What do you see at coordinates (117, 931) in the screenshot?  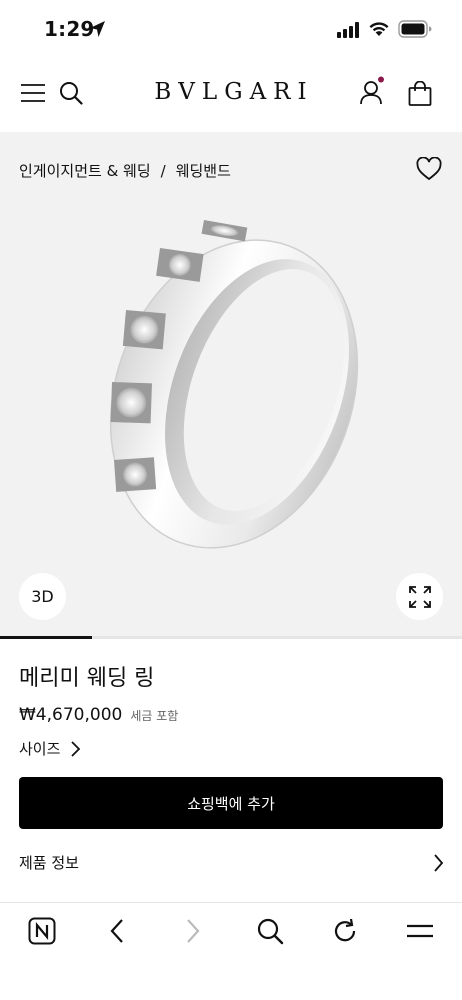 I see `back-icon` at bounding box center [117, 931].